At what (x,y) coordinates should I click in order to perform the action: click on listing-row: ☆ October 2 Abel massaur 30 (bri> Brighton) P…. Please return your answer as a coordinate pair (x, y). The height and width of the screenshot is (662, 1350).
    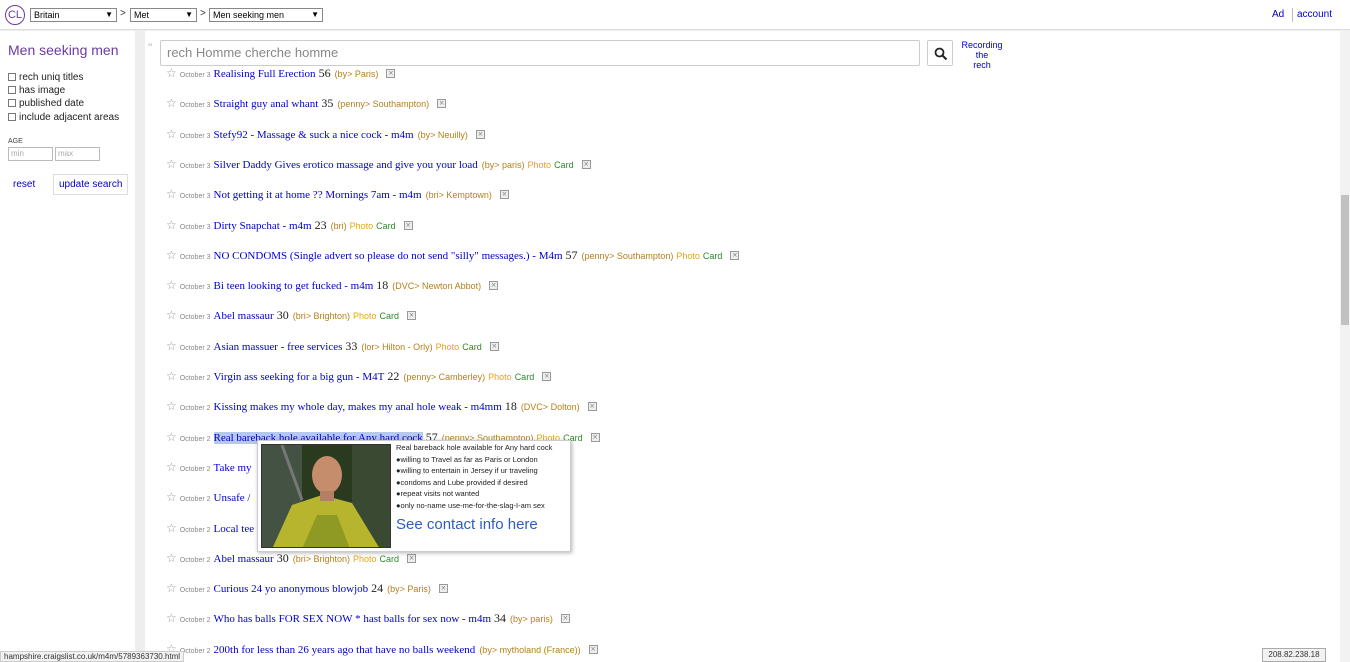
    Looking at the image, I should click on (291, 557).